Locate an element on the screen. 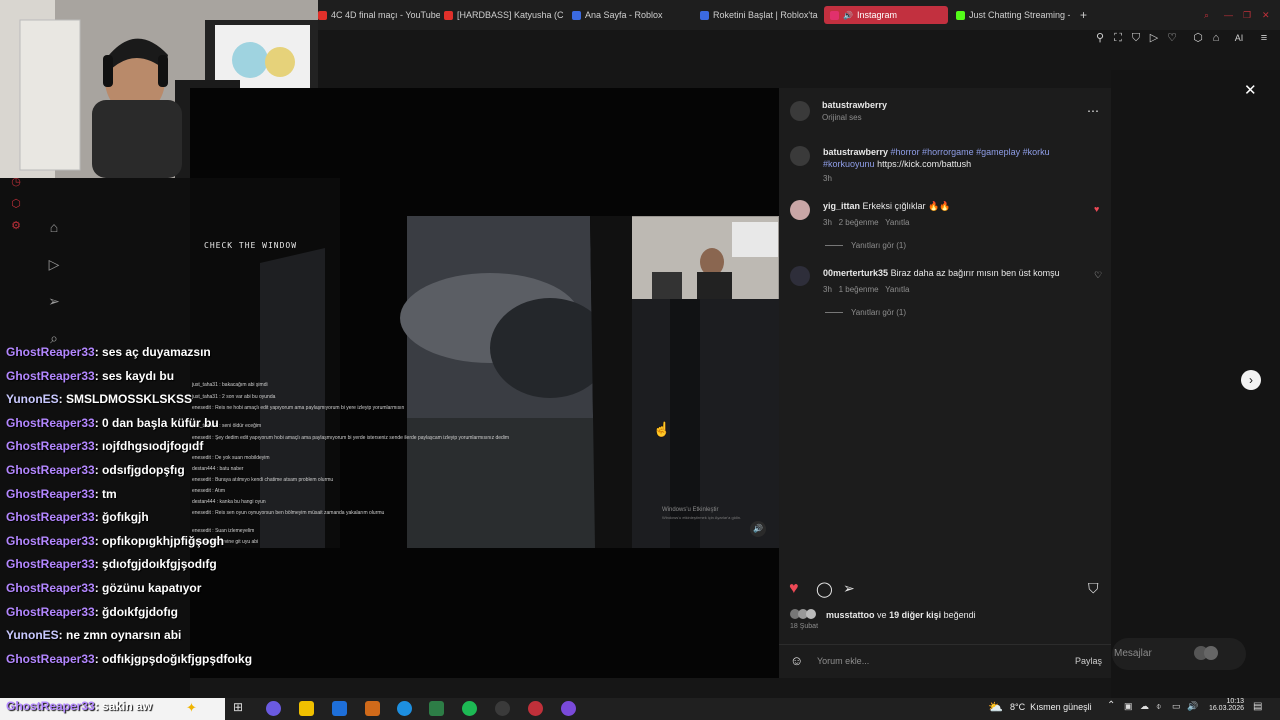 This screenshot has width=1280, height=720. chat-message: GhostReaper33: opfıkopıgkhjpfiğşogh is located at coordinates (115, 541).